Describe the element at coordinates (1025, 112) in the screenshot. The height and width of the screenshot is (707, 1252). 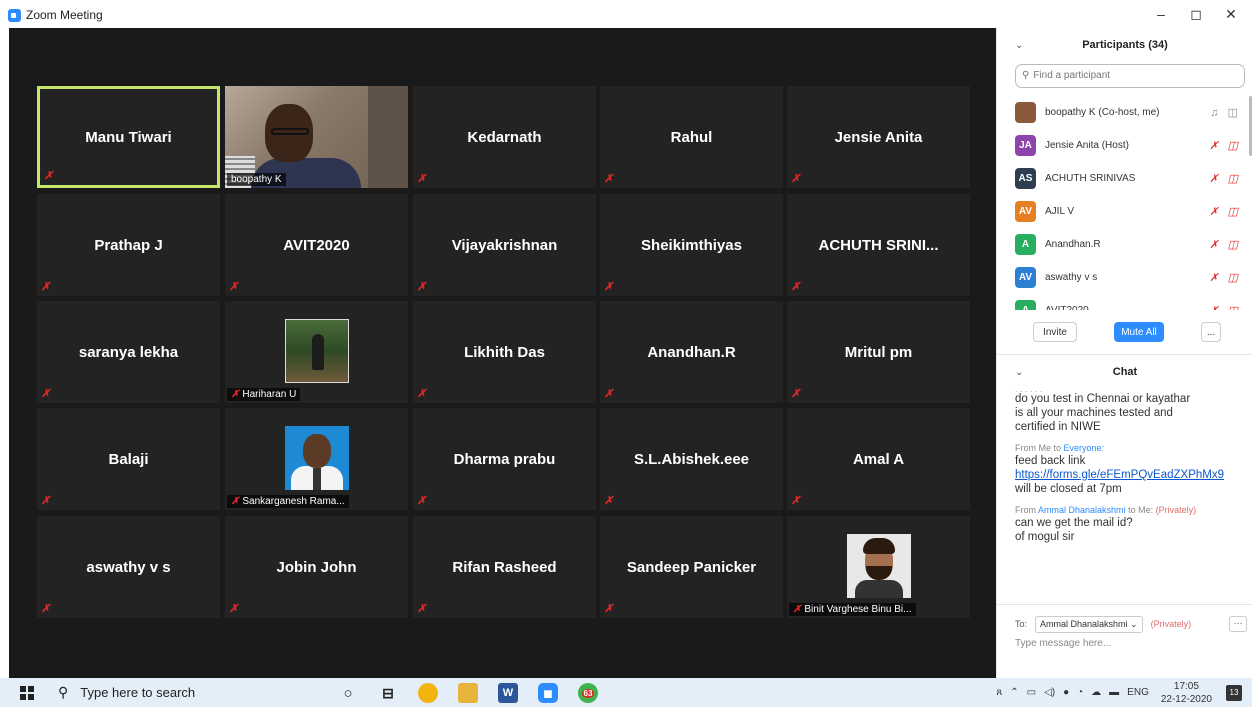
I see `avatar` at that location.